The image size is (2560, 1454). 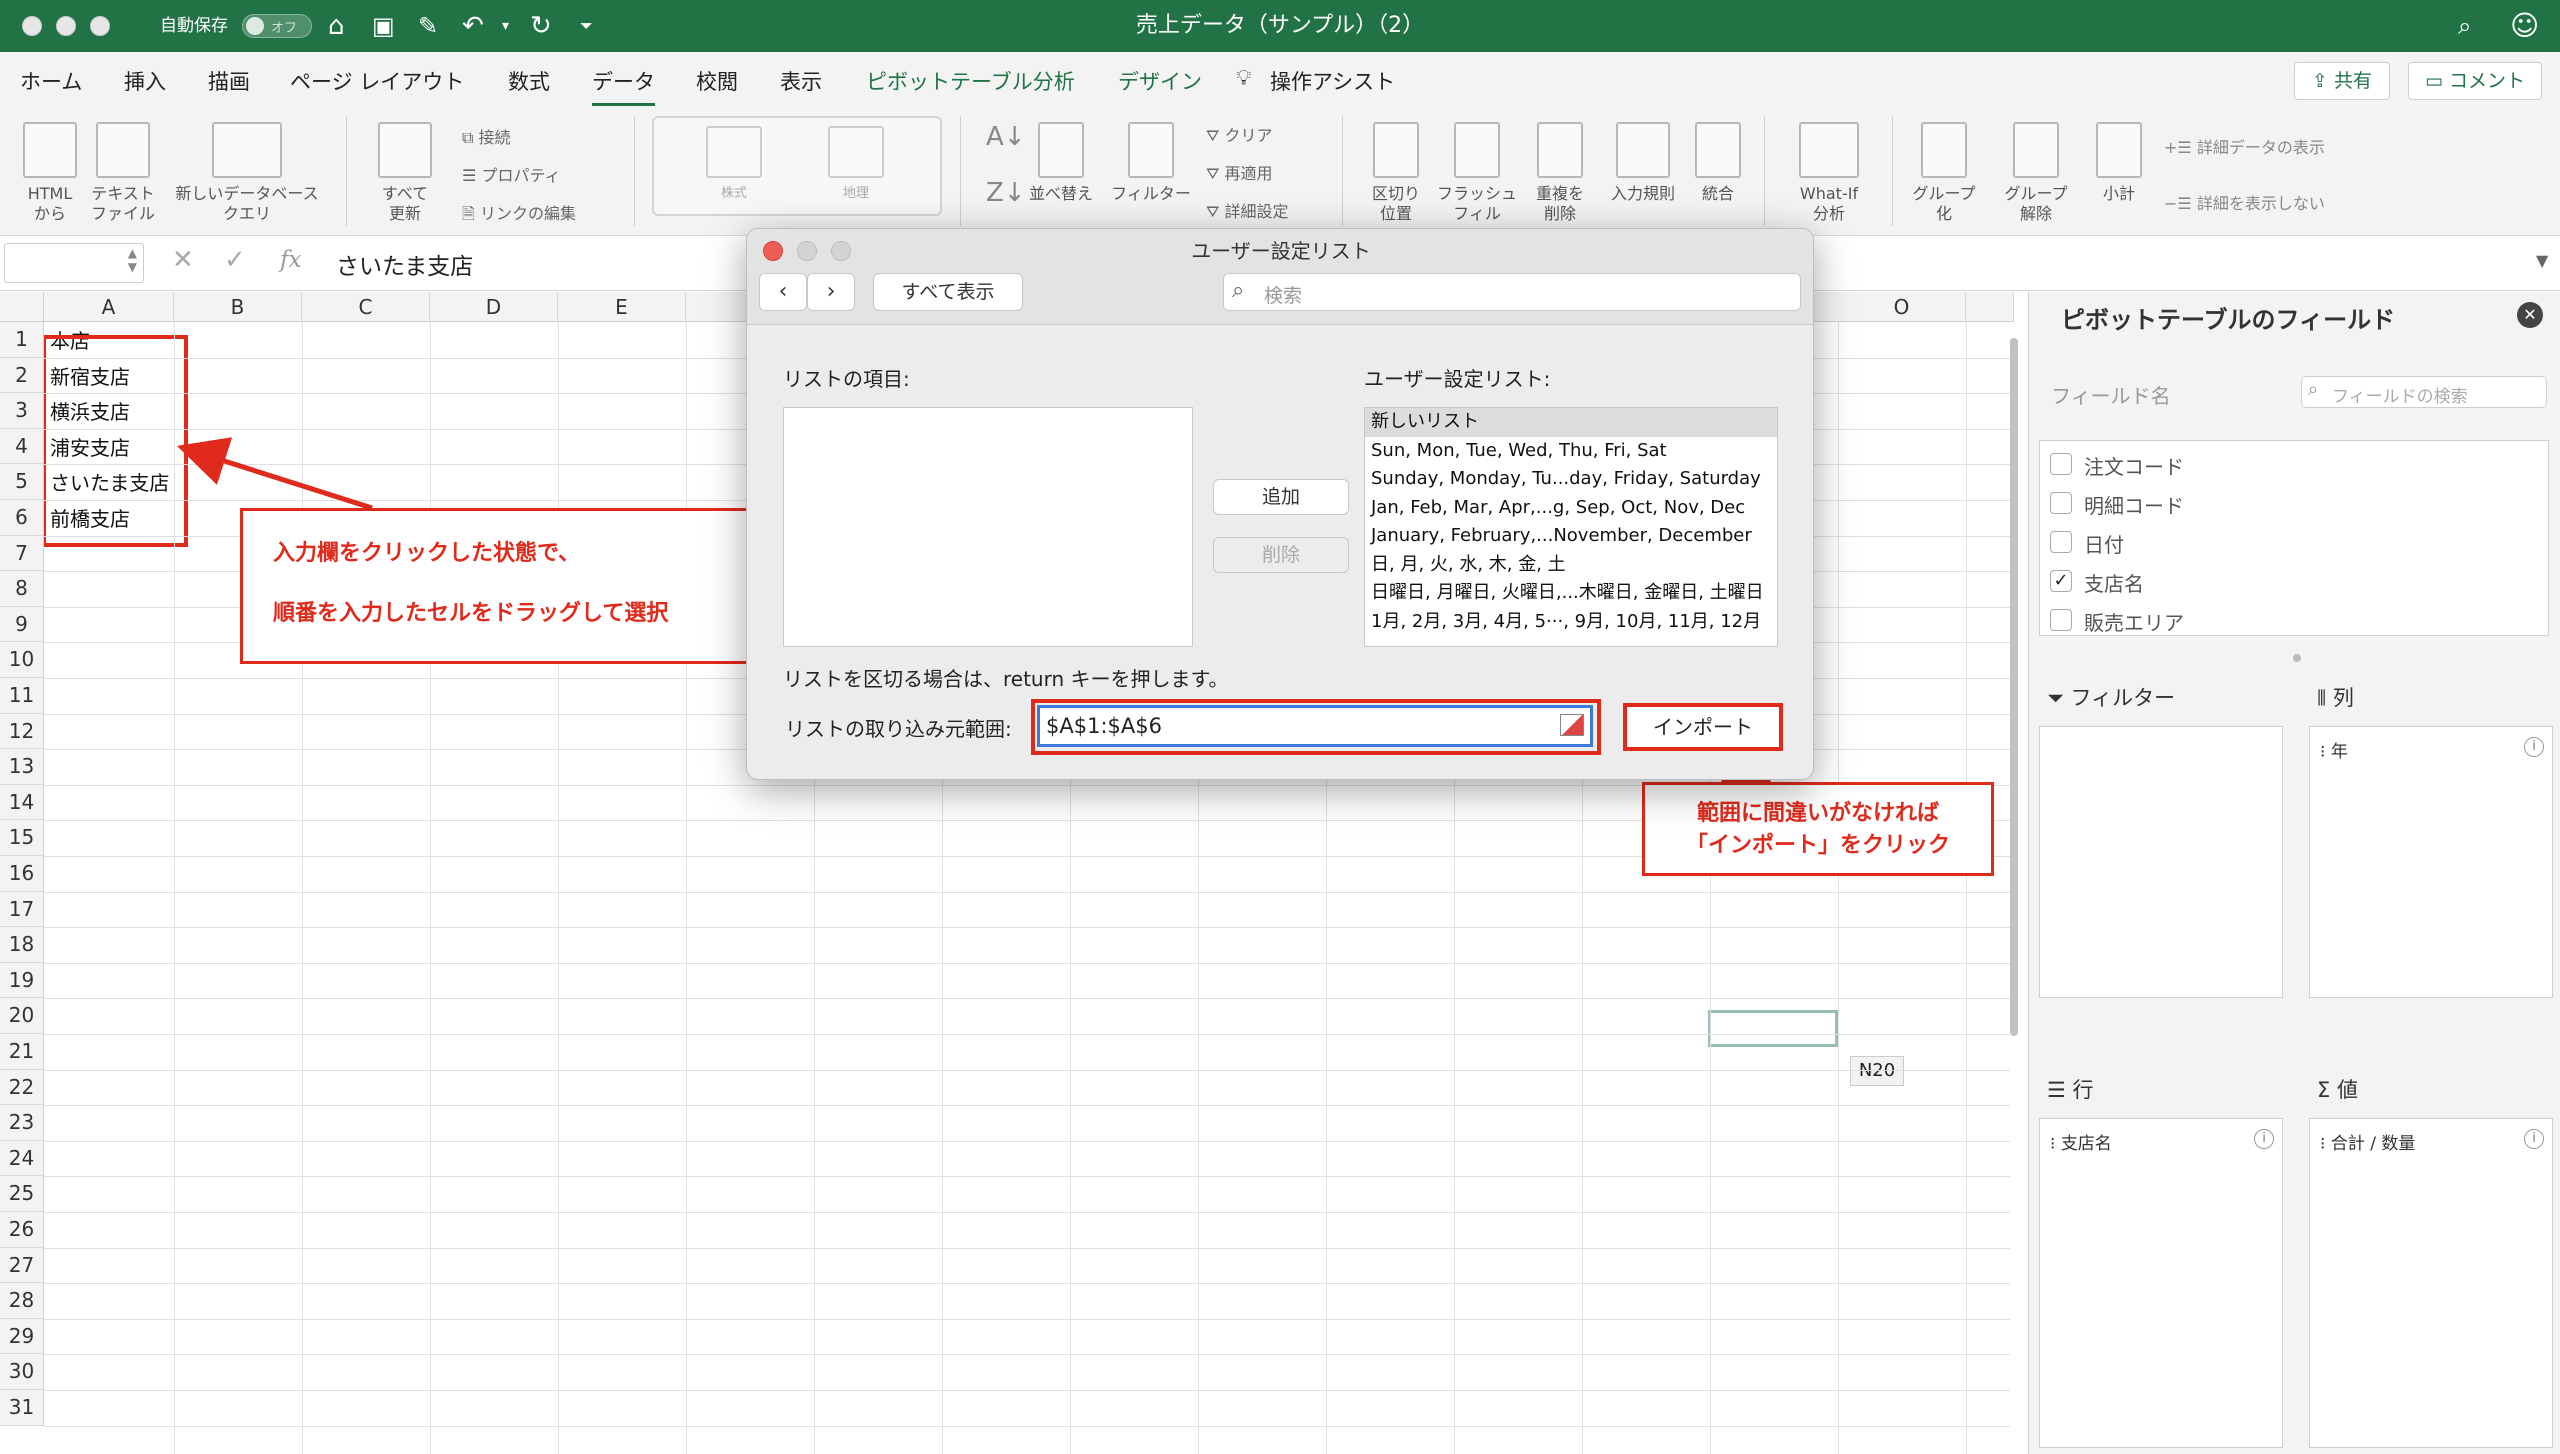 What do you see at coordinates (1817, 813) in the screenshot?
I see `callout-click-import-line1: 範囲に間違いがなければ` at bounding box center [1817, 813].